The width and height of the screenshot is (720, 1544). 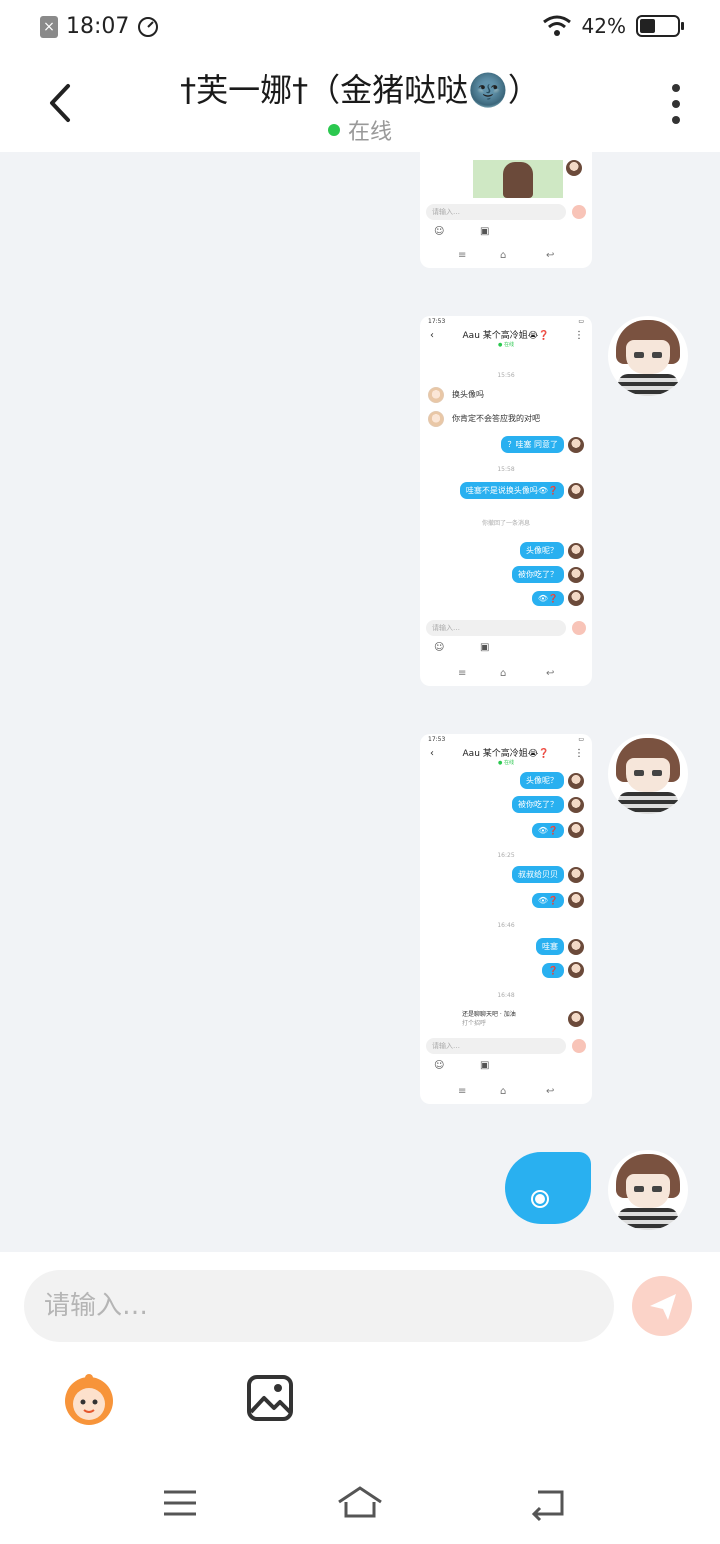 I want to click on sent-row: 叔叔给贝贝, so click(x=548, y=874).